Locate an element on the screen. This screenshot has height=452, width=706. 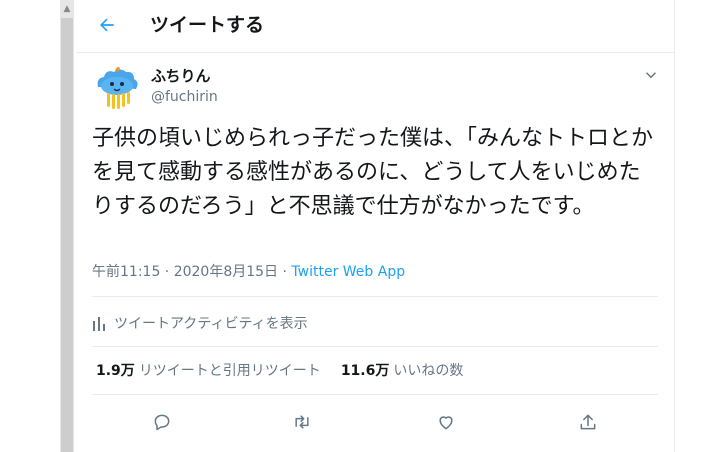
retweets-stat: 1.9万 リツイートと引用リツイート is located at coordinates (208, 371).